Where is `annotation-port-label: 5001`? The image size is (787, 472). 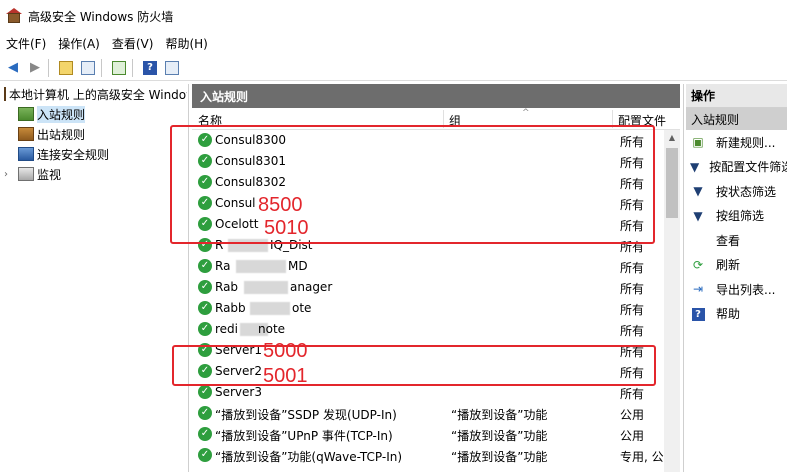 annotation-port-label: 5001 is located at coordinates (285, 376).